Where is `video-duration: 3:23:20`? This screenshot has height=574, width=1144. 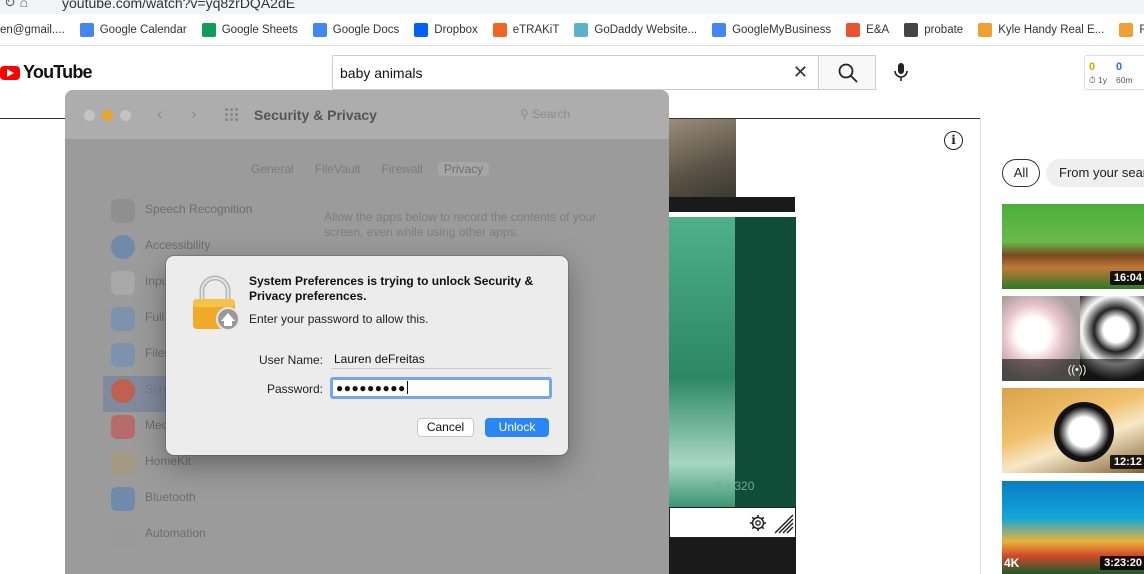
video-duration: 3:23:20 is located at coordinates (1122, 563).